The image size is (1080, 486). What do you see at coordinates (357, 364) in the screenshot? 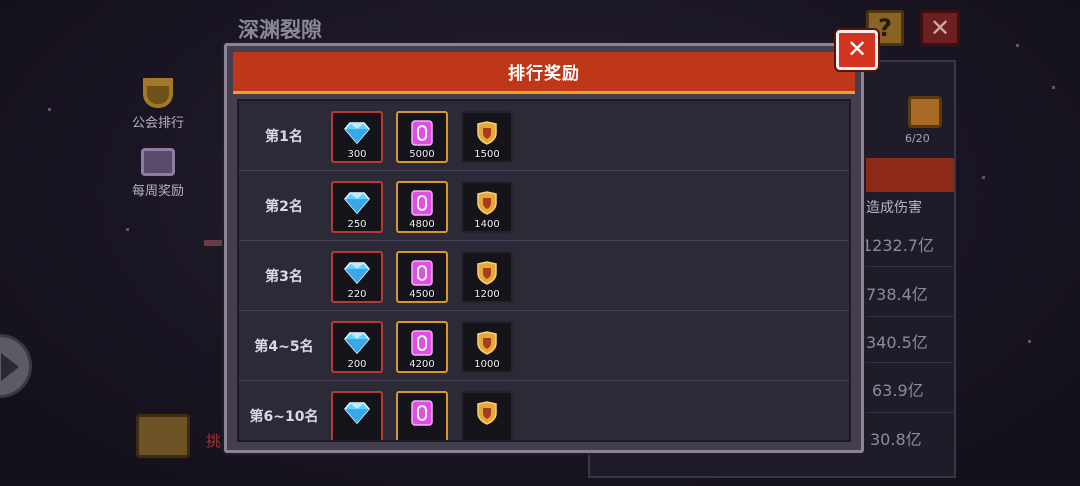
I see `reward-quantity: 200` at bounding box center [357, 364].